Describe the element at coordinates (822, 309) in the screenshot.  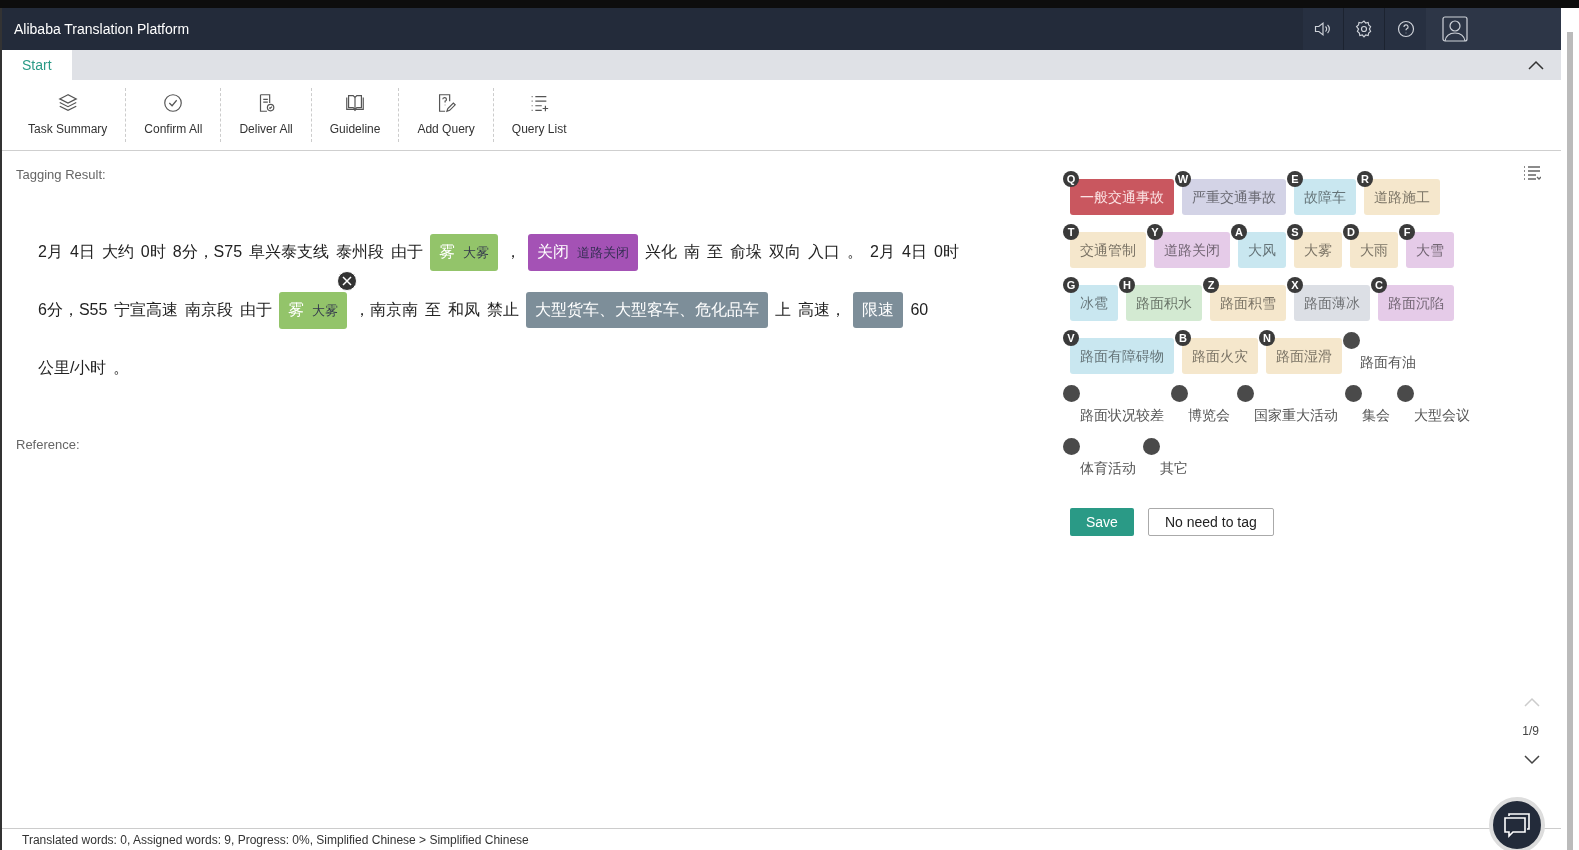
I see `sentence-word: 高速，` at that location.